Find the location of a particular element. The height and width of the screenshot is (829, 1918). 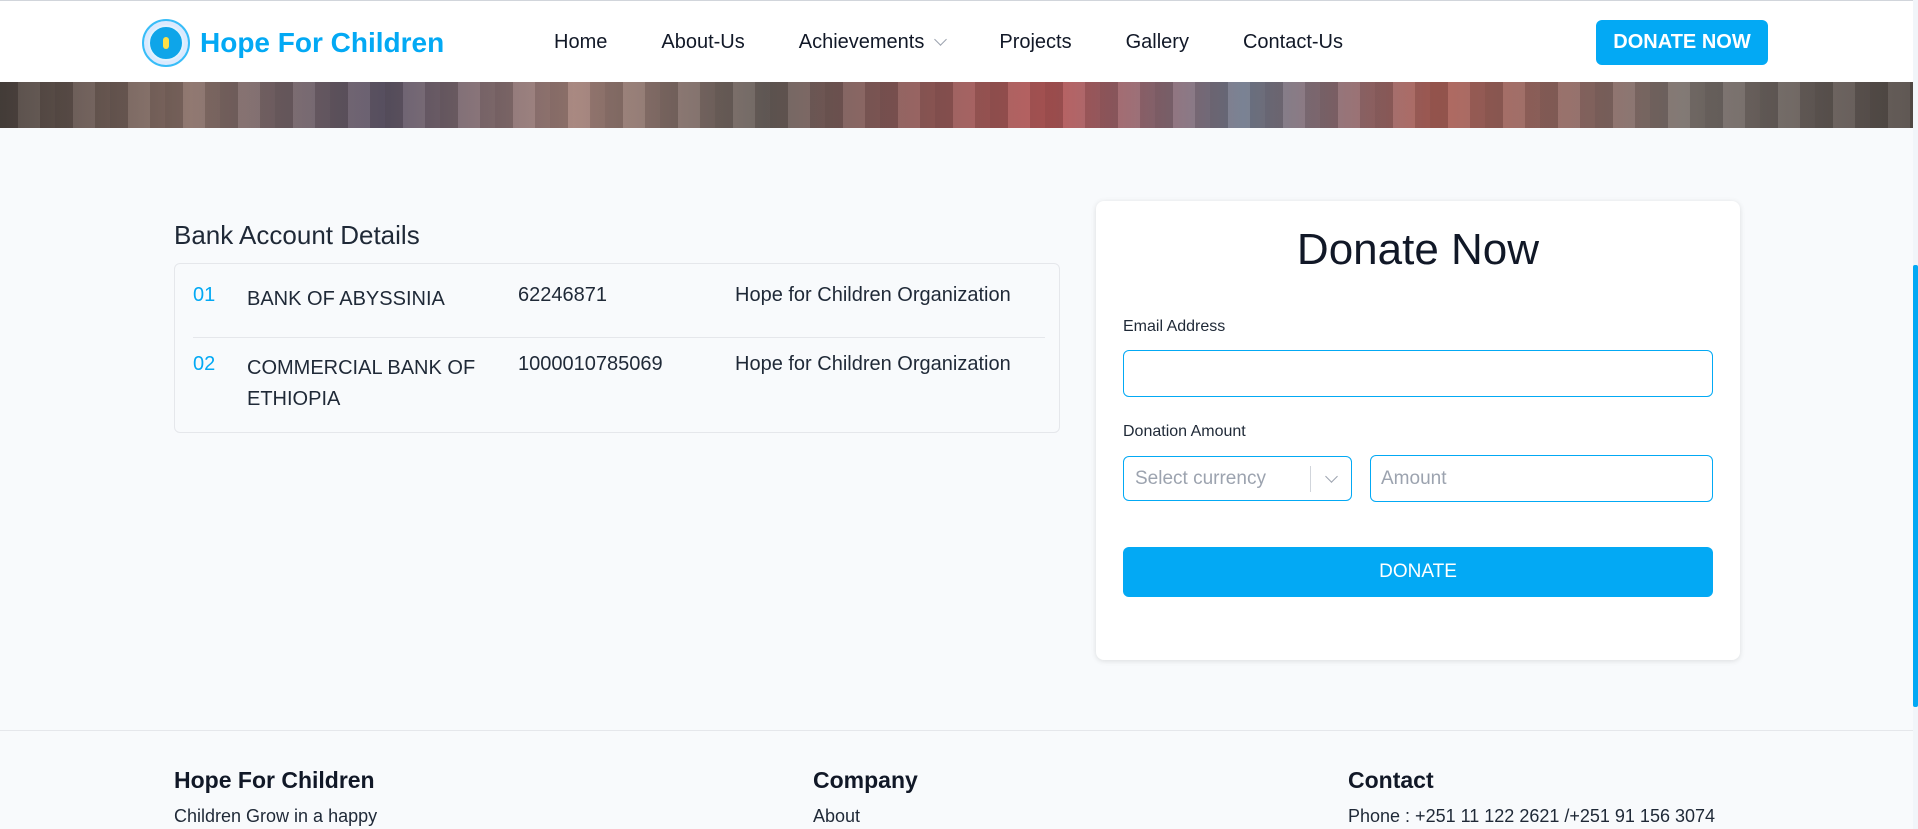

amount-field is located at coordinates (1541, 478).